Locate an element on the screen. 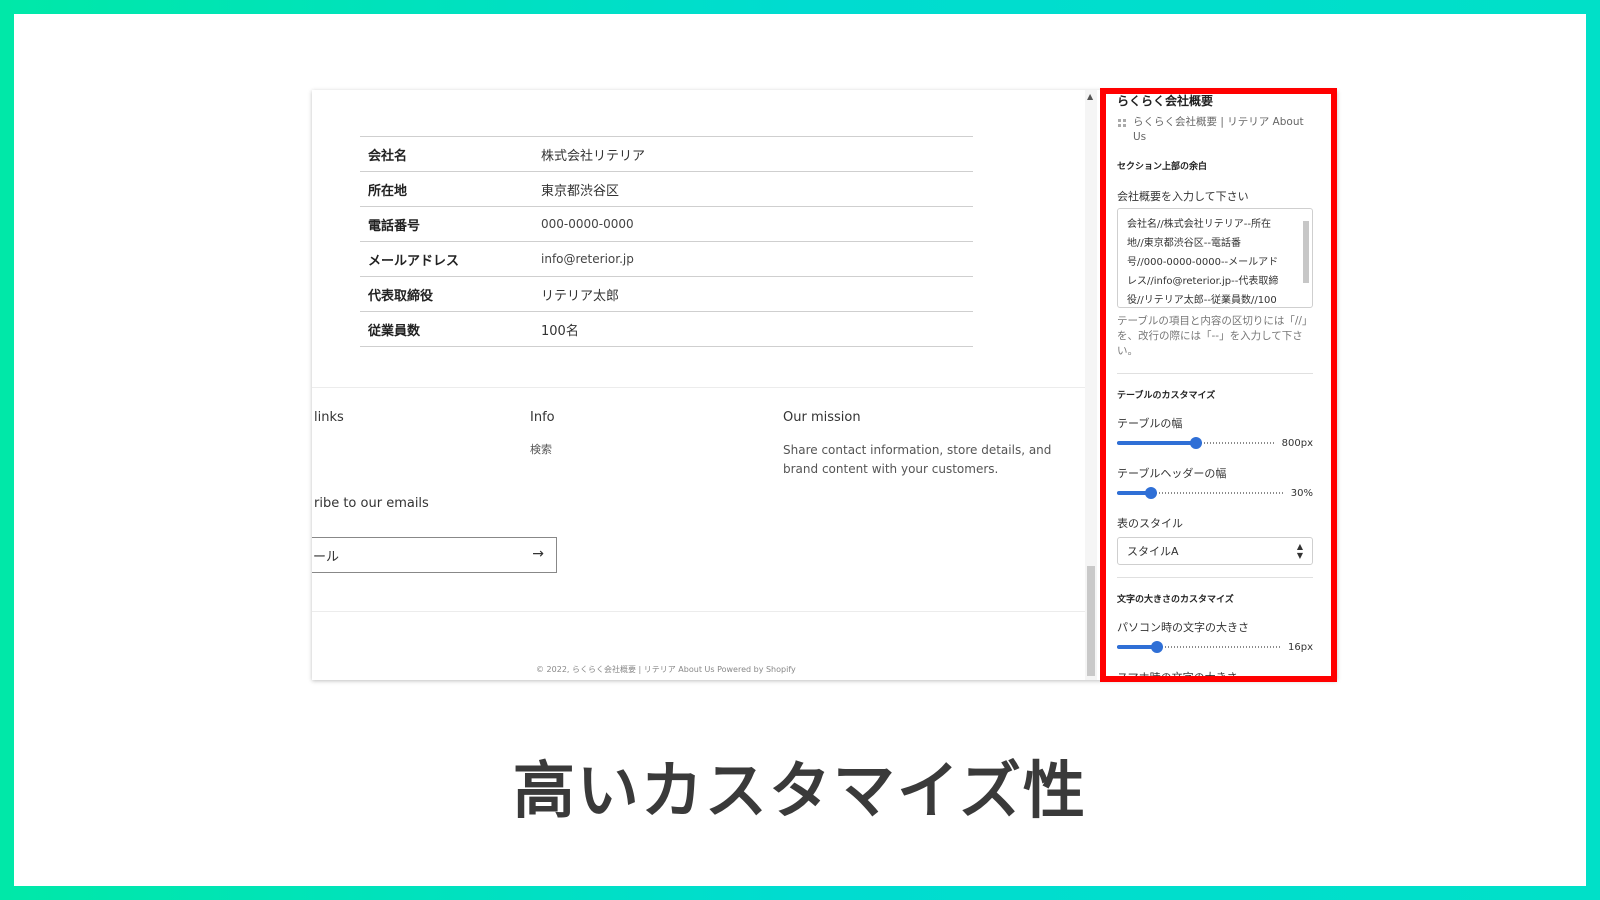 Image resolution: width=1600 pixels, height=900 pixels. header-width-value: 30% is located at coordinates (1301, 493).